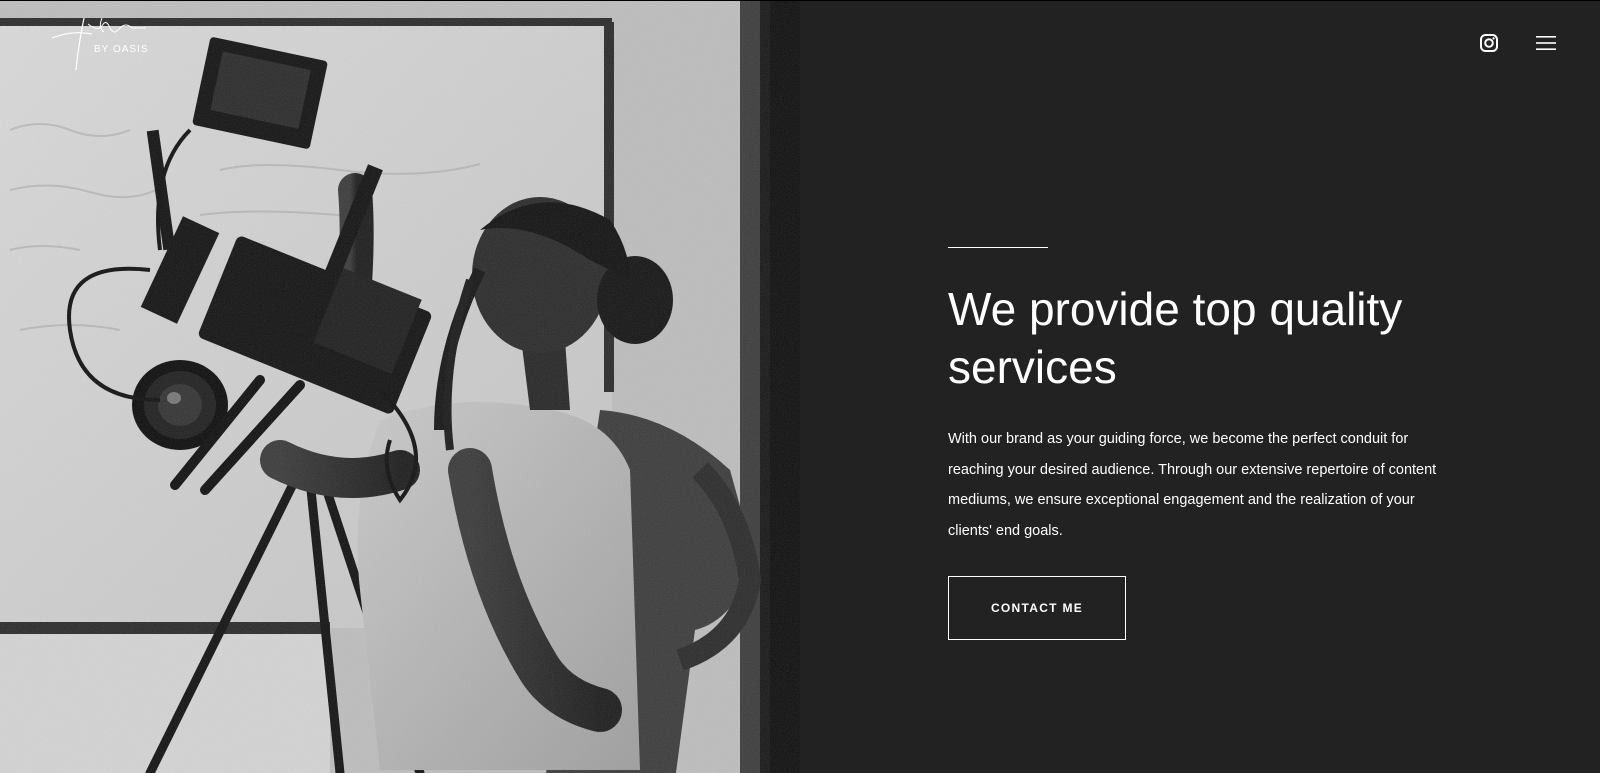 The width and height of the screenshot is (1600, 773). I want to click on logo-subtext: BY OASIS, so click(121, 49).